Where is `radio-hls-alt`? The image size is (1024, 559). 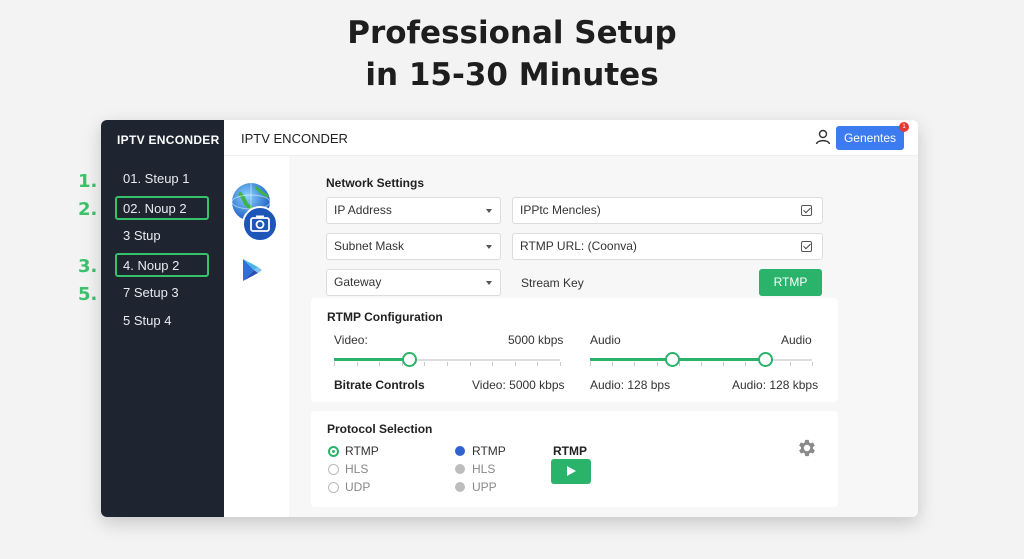 radio-hls-alt is located at coordinates (460, 469).